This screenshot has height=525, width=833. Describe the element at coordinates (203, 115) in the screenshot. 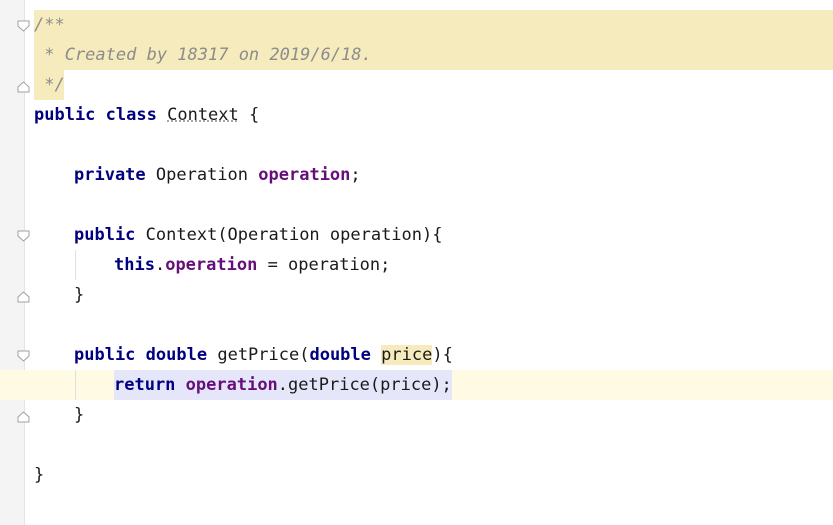

I see `class-name: Context` at that location.